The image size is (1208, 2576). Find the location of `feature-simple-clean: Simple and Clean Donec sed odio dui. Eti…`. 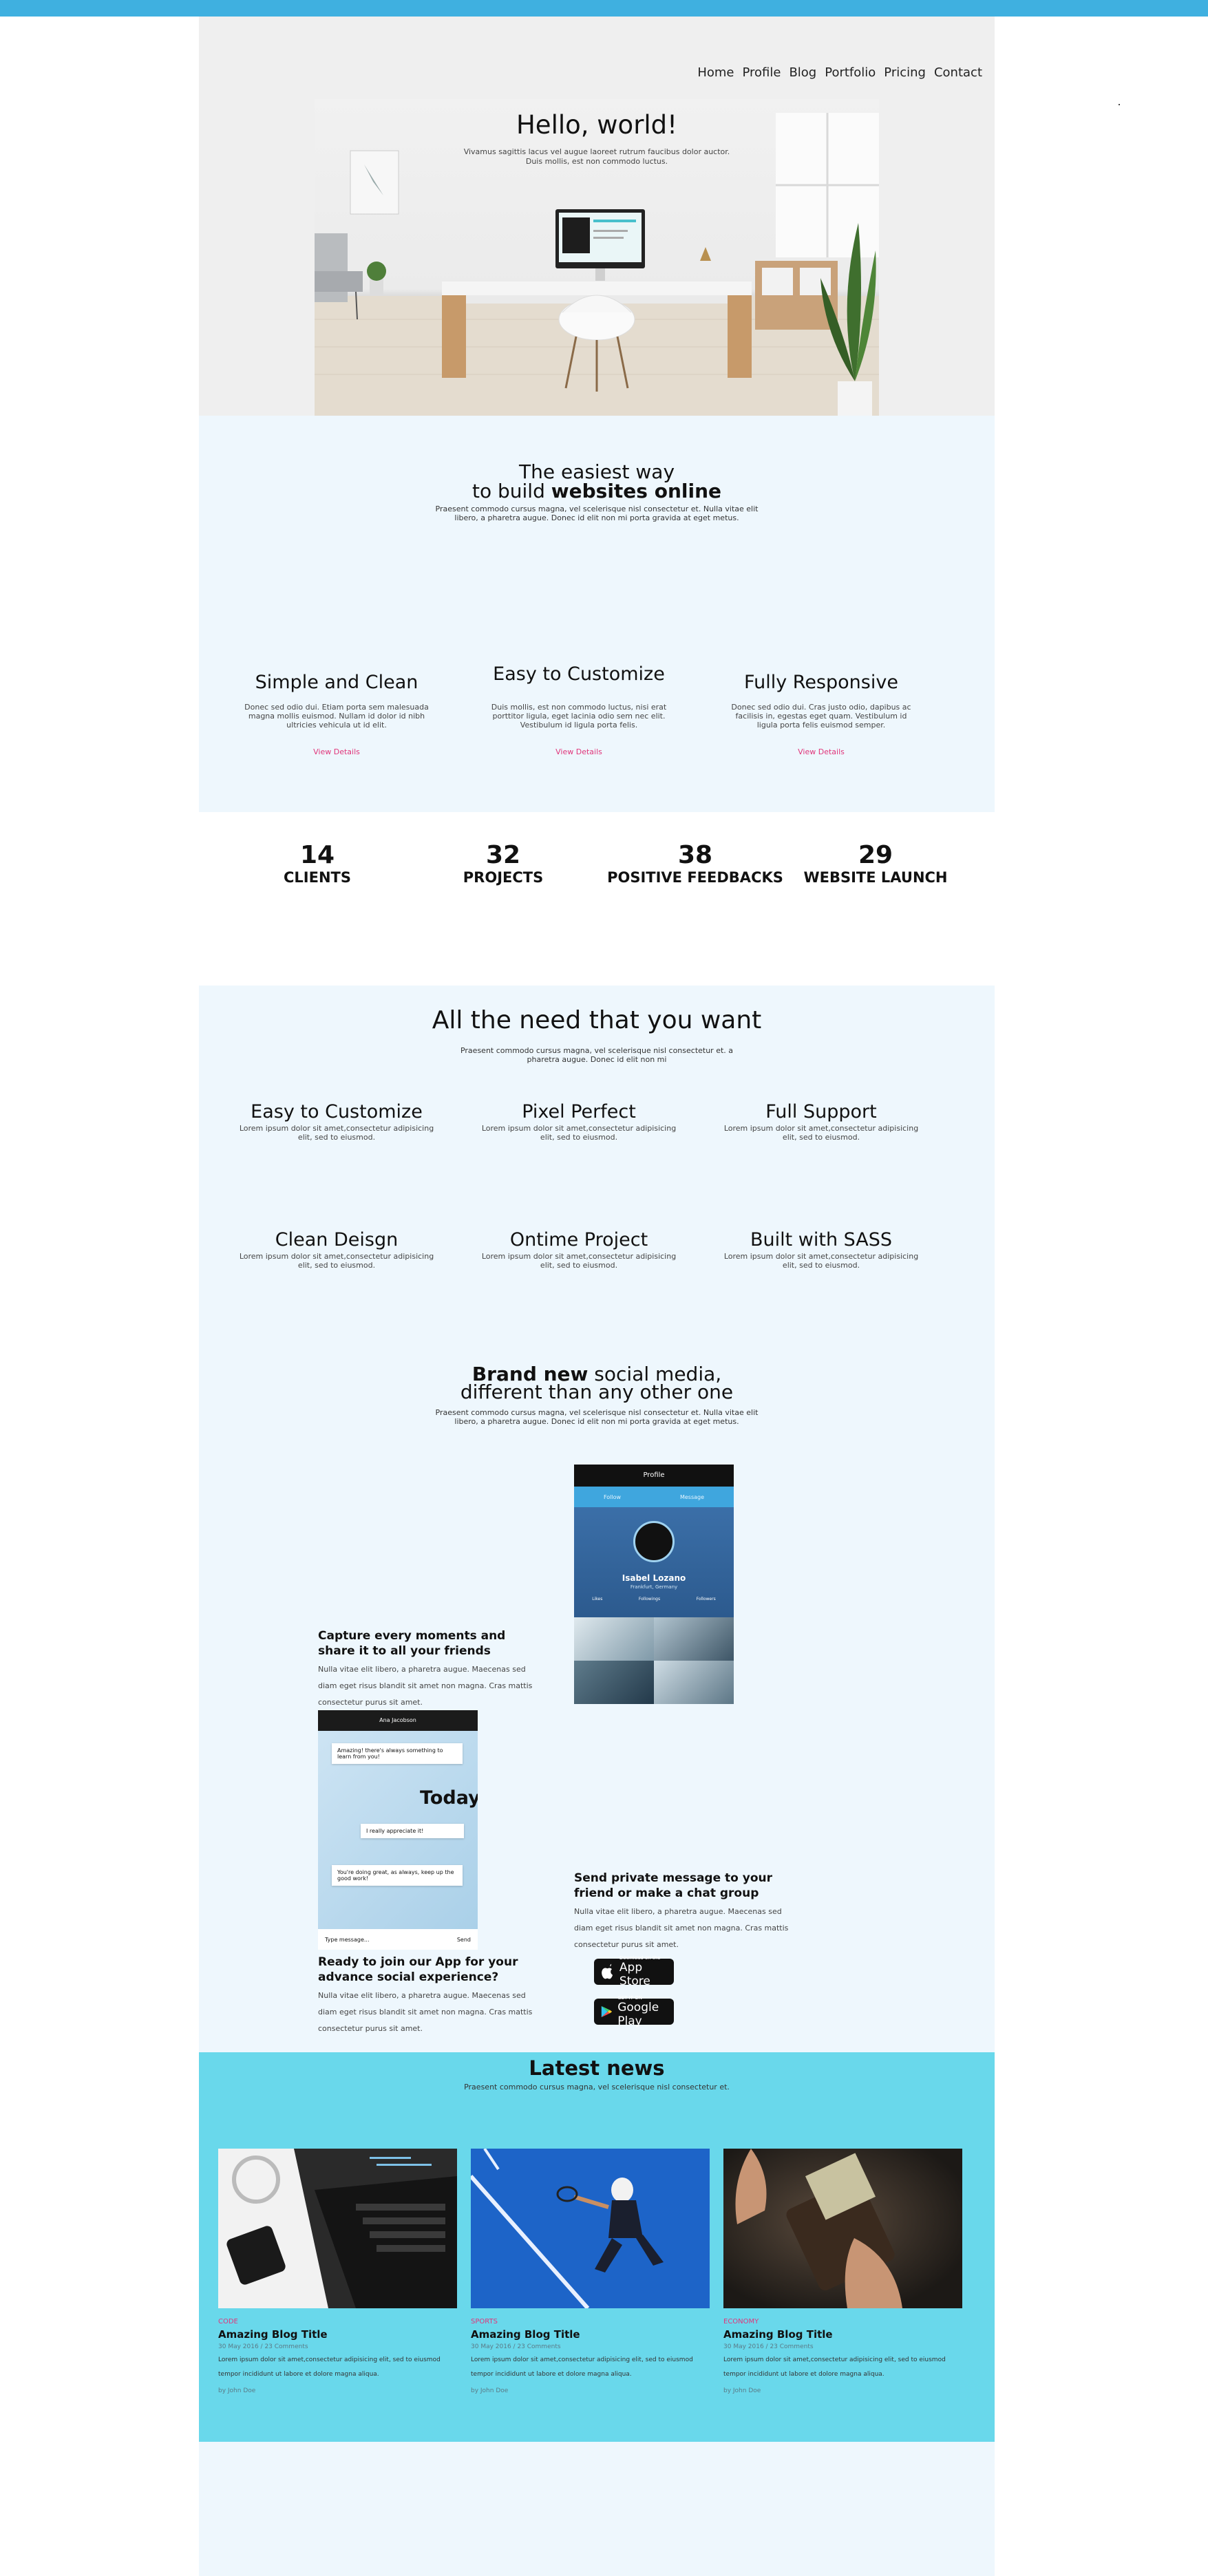

feature-simple-clean: Simple and Clean Donec sed odio dui. Eti… is located at coordinates (336, 714).